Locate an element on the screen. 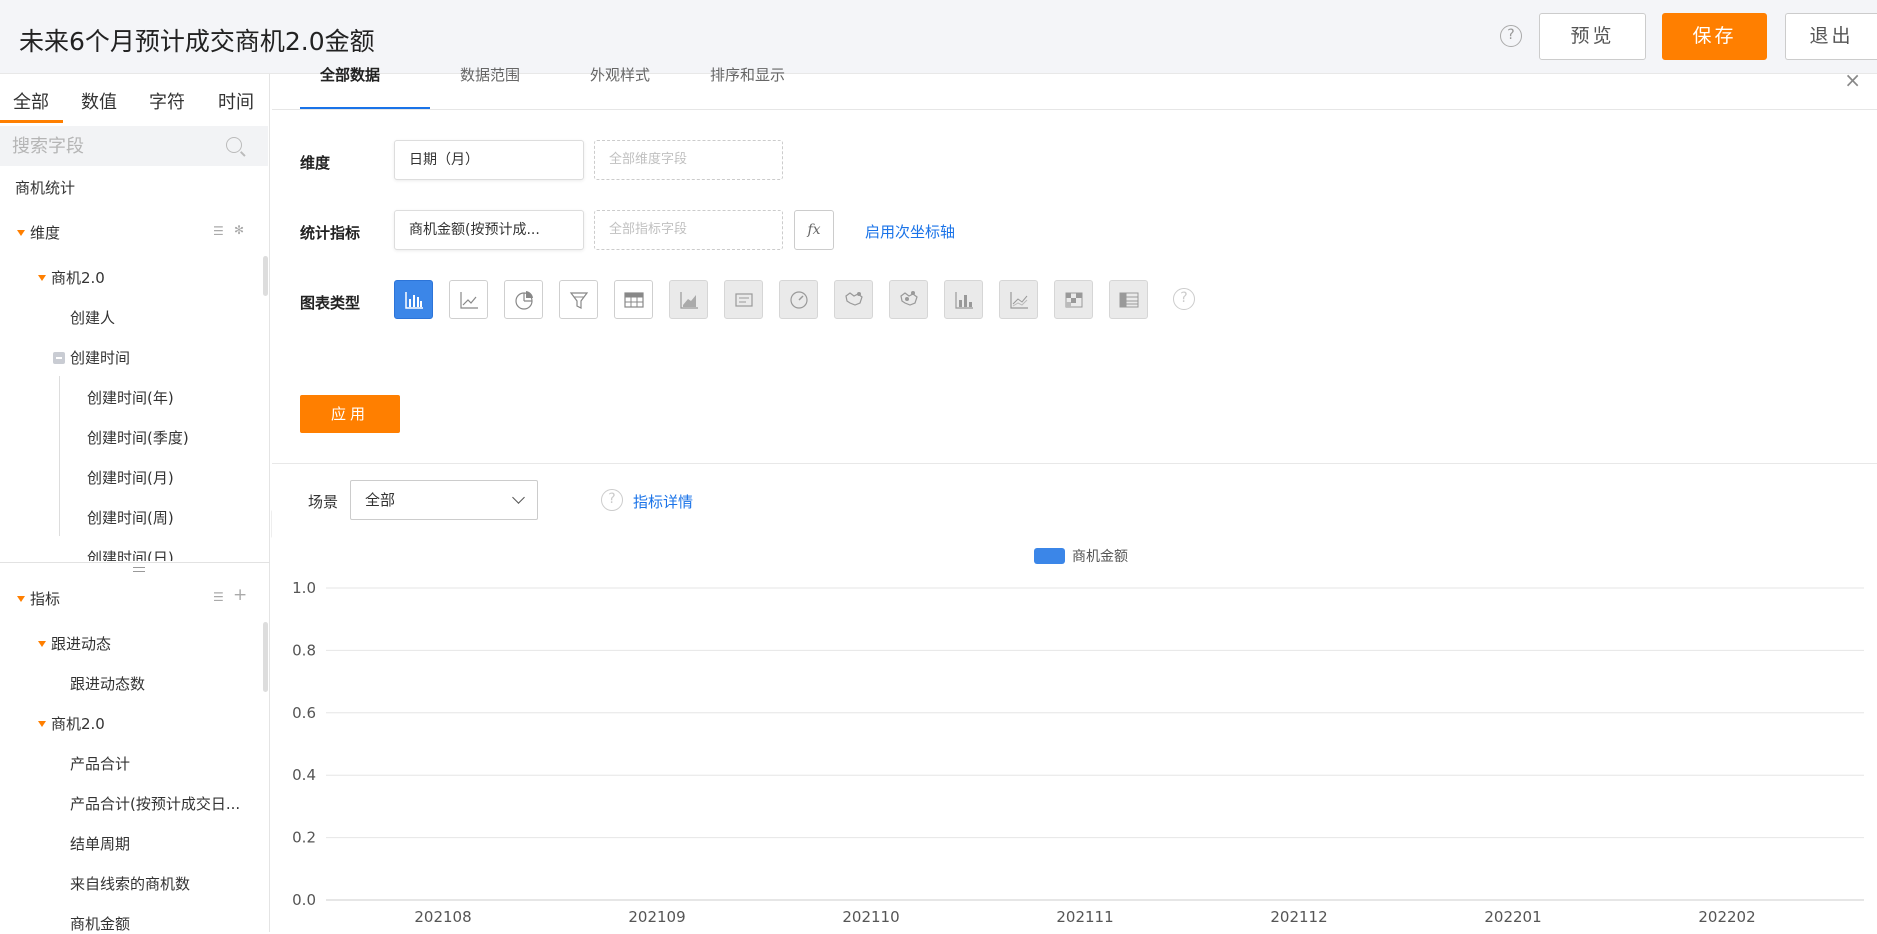 The image size is (1877, 934). x-tick-label: 202201 is located at coordinates (1512, 917).